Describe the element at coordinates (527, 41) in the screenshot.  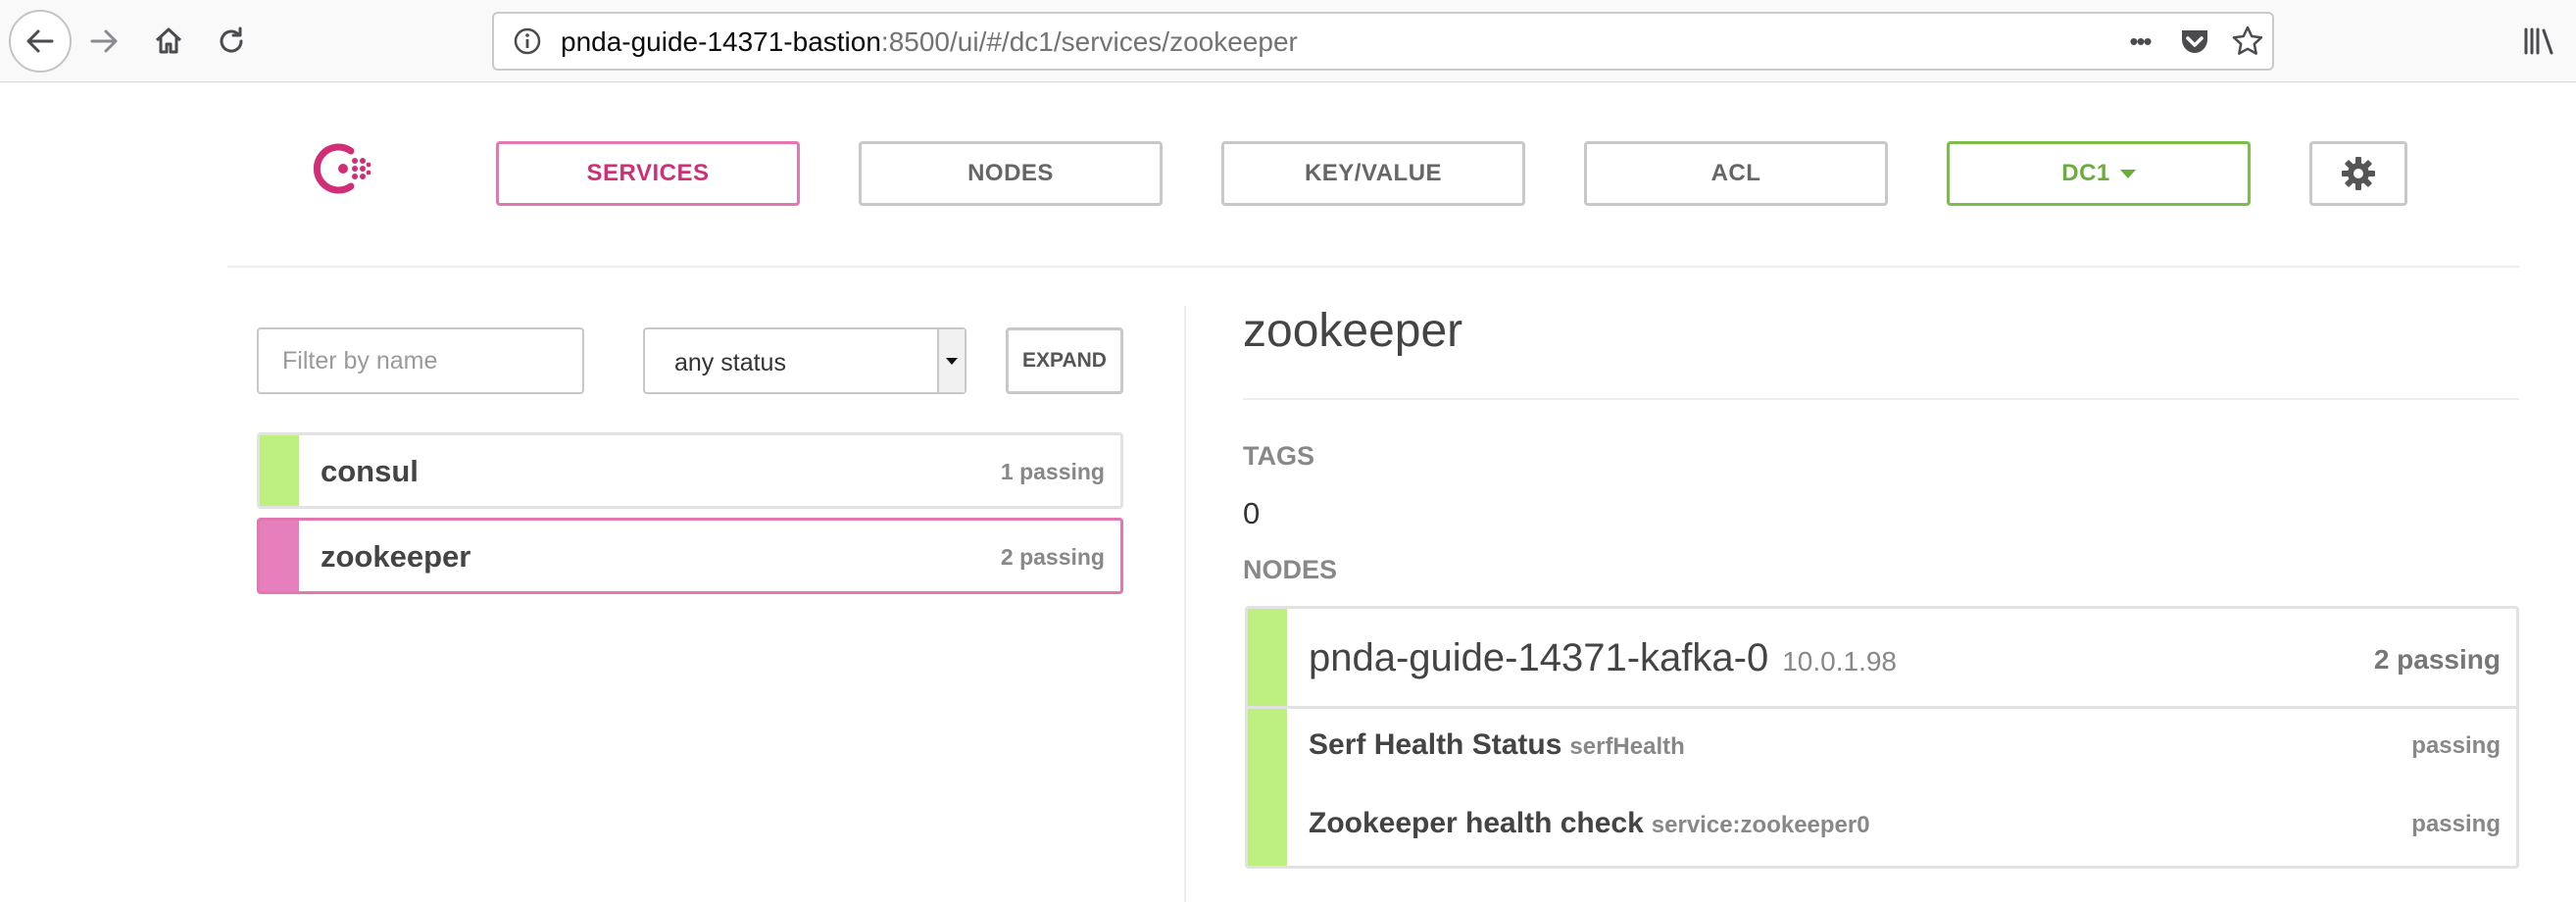
I see `info-icon` at that location.